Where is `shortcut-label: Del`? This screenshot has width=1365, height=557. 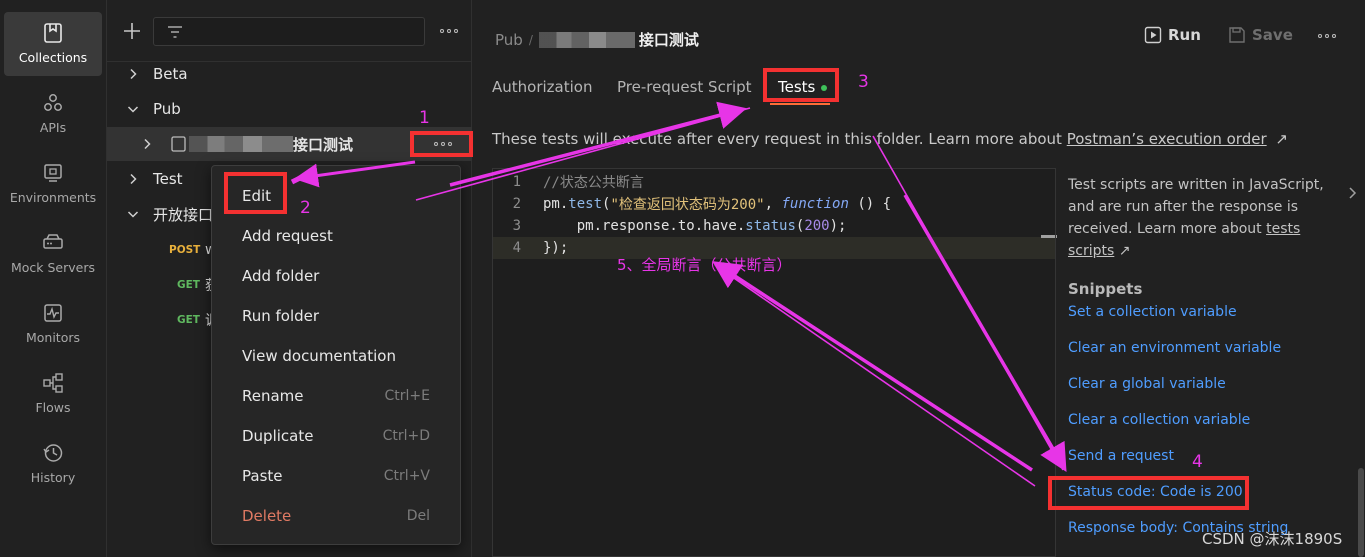 shortcut-label: Del is located at coordinates (418, 516).